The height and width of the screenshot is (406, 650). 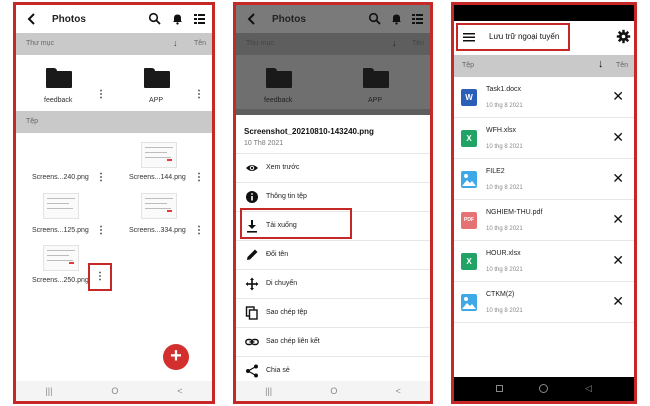 I want to click on file-name: HOUR.xlsx, so click(x=503, y=253).